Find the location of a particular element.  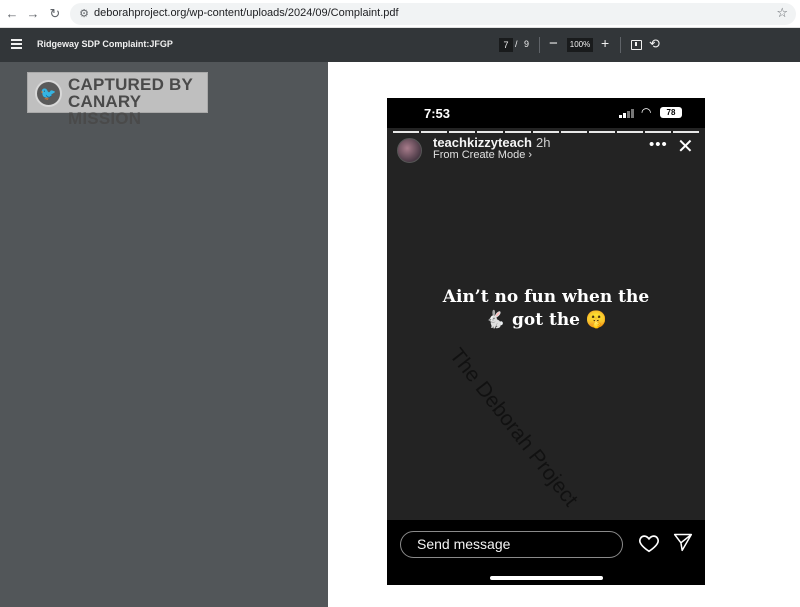

story-subtitle: From Create Mode › is located at coordinates (482, 155).